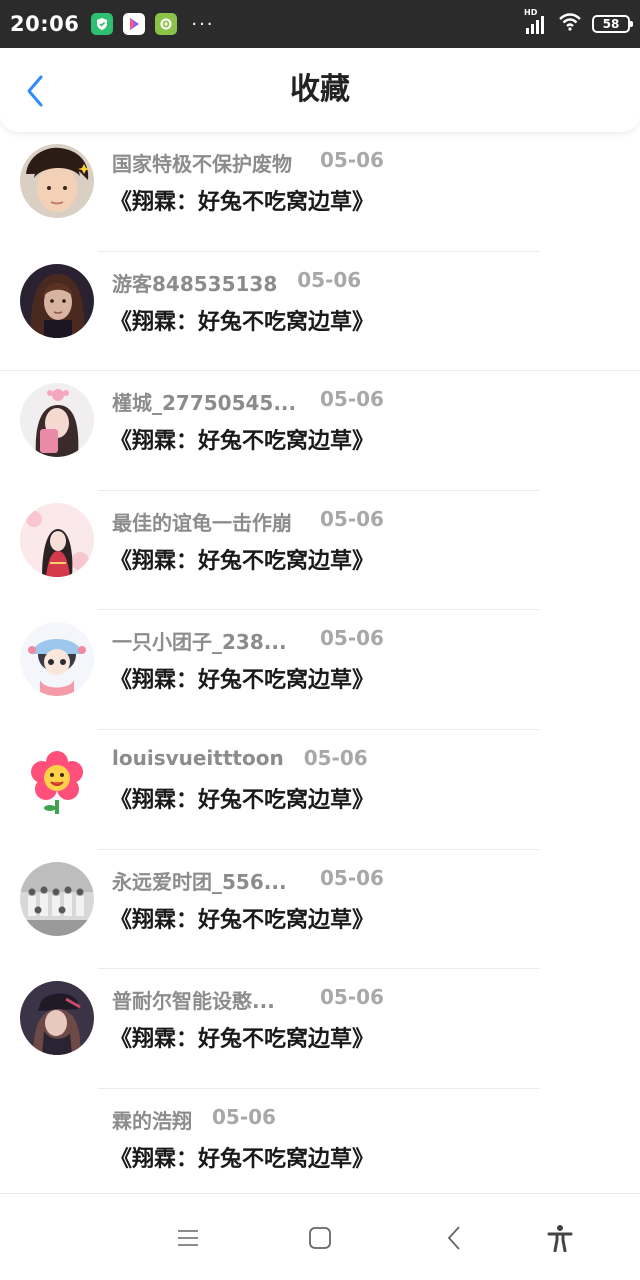 The image size is (640, 1280). Describe the element at coordinates (166, 24) in the screenshot. I see `settings-app-icon` at that location.